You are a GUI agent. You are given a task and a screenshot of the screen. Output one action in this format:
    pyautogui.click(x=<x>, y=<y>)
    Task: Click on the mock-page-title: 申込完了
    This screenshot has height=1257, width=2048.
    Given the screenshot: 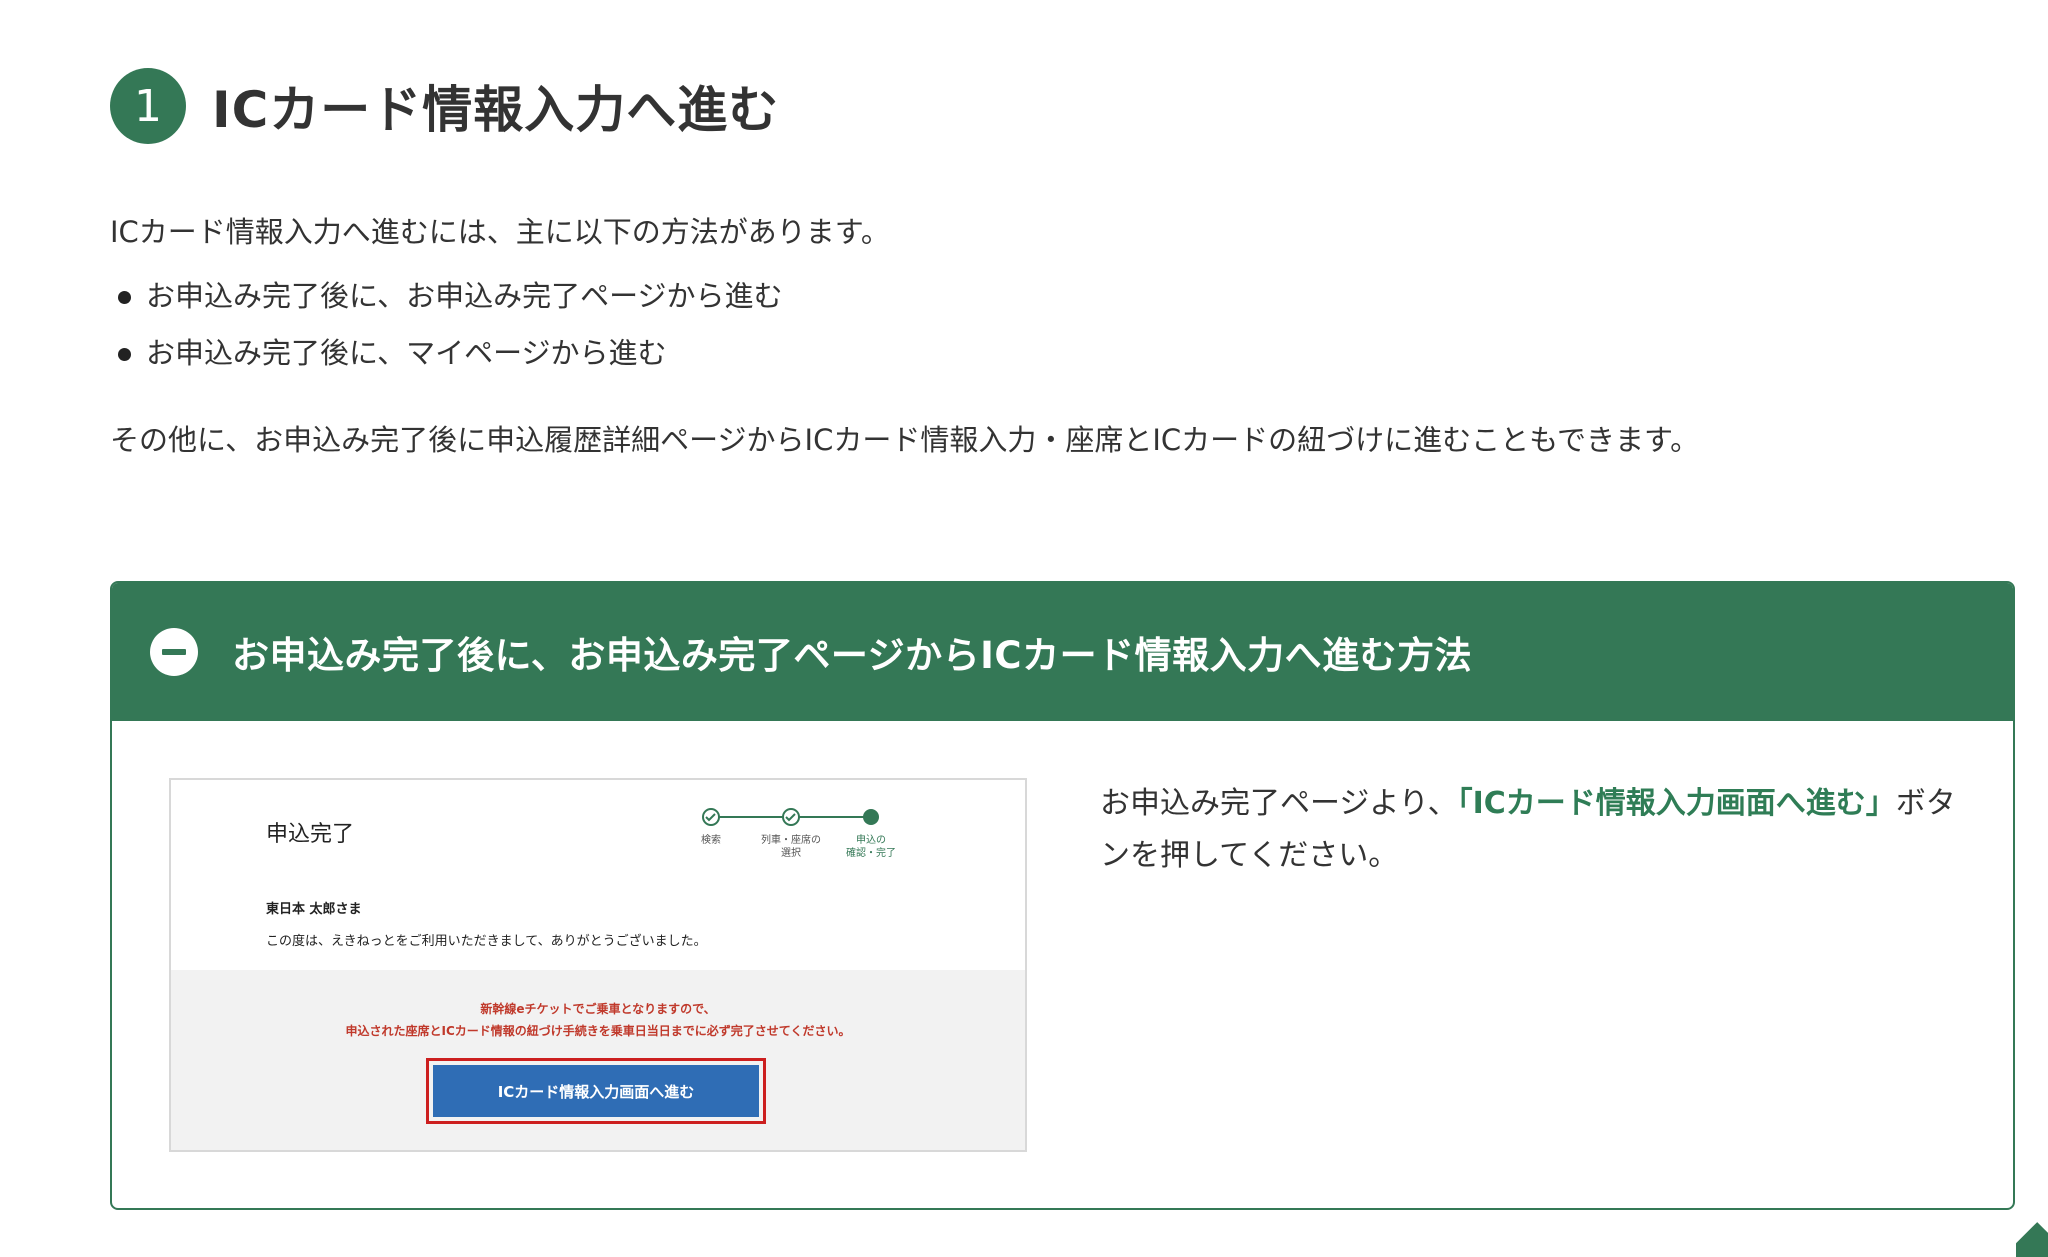 What is the action you would take?
    pyautogui.click(x=310, y=834)
    